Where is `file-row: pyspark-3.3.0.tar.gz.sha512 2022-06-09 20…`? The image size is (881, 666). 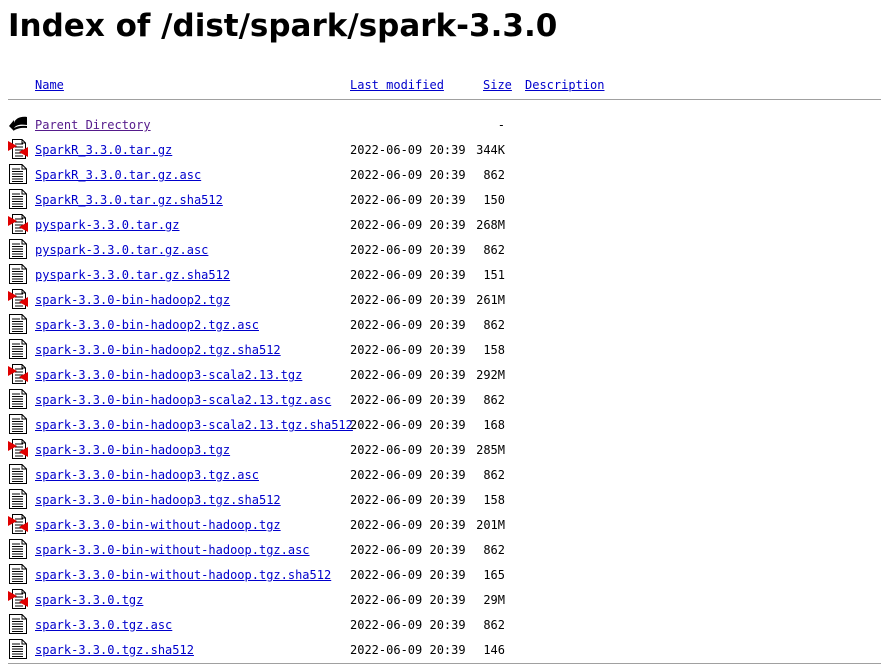
file-row: pyspark-3.3.0.tar.gz.sha512 2022-06-09 20… is located at coordinates (440, 275).